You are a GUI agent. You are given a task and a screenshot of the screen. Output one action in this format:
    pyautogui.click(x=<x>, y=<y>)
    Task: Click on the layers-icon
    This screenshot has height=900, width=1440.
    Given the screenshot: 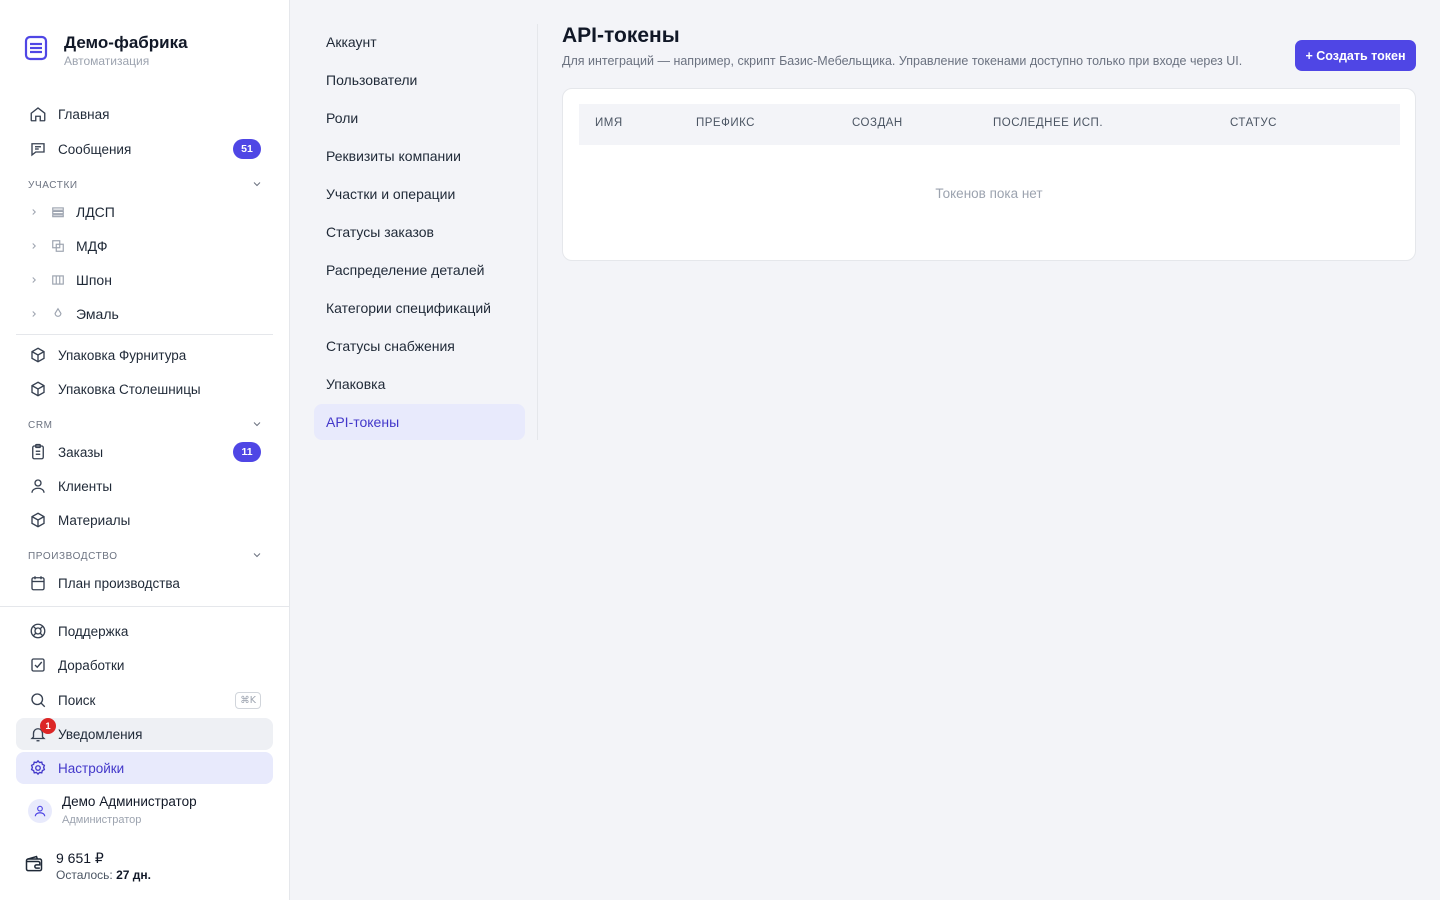 What is the action you would take?
    pyautogui.click(x=58, y=212)
    